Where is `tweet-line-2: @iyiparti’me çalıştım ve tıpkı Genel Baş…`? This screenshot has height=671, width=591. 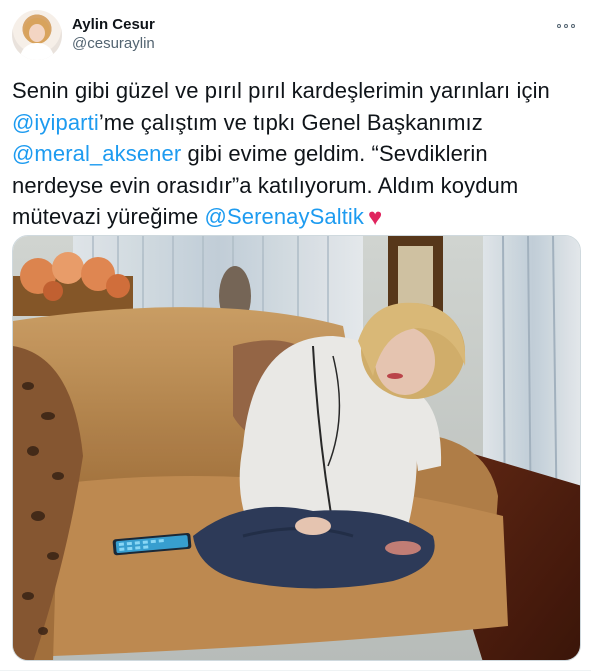
tweet-line-2: @iyiparti’me çalıştım ve tıpkı Genel Baş… is located at coordinates (297, 123).